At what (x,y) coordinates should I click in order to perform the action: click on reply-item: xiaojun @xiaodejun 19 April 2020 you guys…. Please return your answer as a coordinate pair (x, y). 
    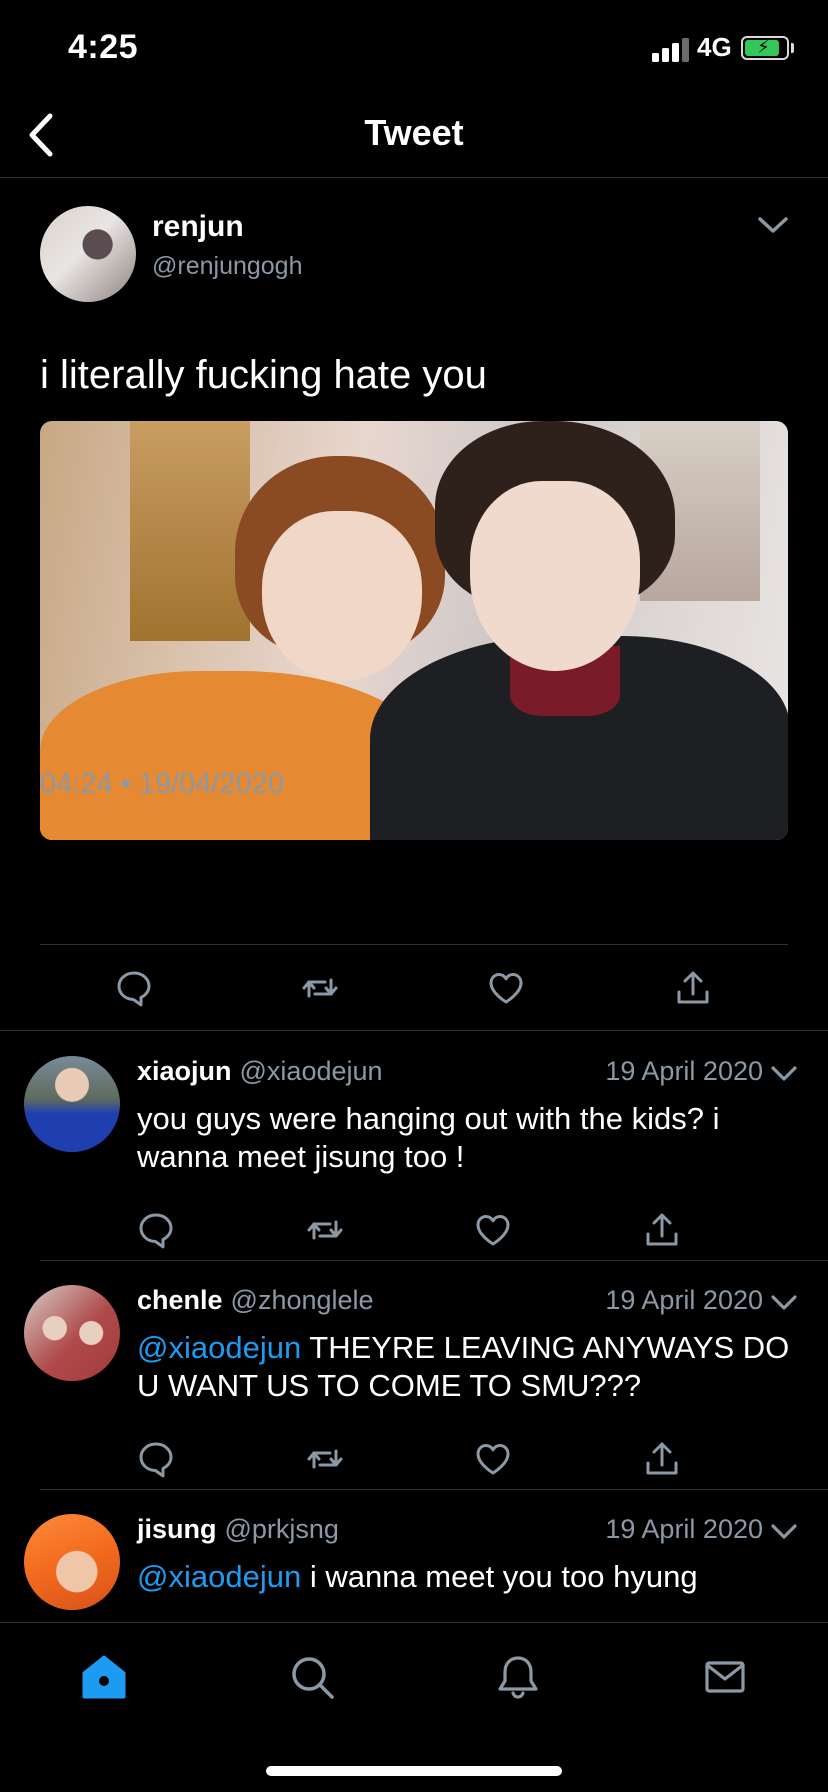
    Looking at the image, I should click on (414, 1146).